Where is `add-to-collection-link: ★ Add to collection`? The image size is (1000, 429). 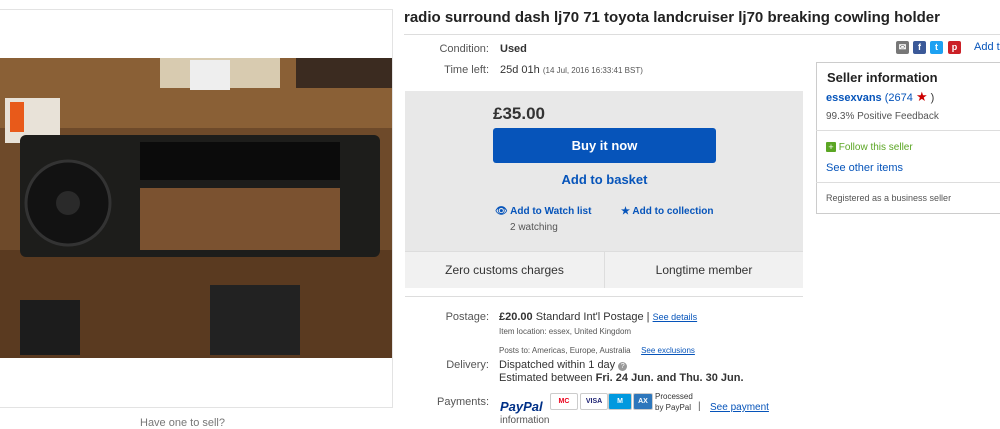
add-to-collection-link: ★ Add to collection is located at coordinates (667, 211).